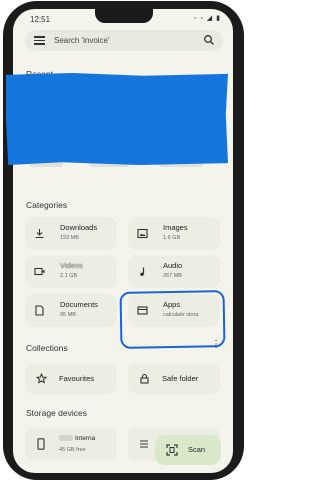 Image resolution: width=320 pixels, height=481 pixels. What do you see at coordinates (142, 233) in the screenshot?
I see `image-icon` at bounding box center [142, 233].